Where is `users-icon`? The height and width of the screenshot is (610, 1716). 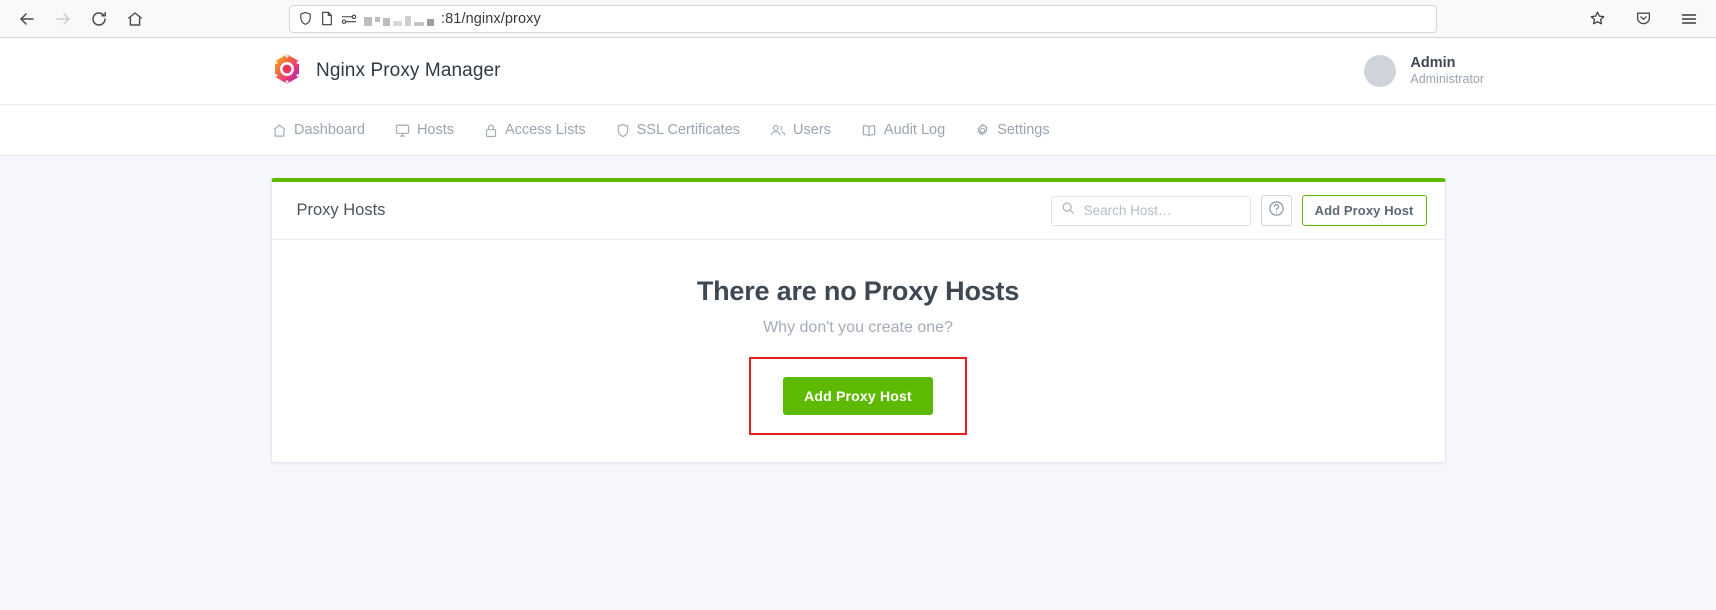
users-icon is located at coordinates (778, 130).